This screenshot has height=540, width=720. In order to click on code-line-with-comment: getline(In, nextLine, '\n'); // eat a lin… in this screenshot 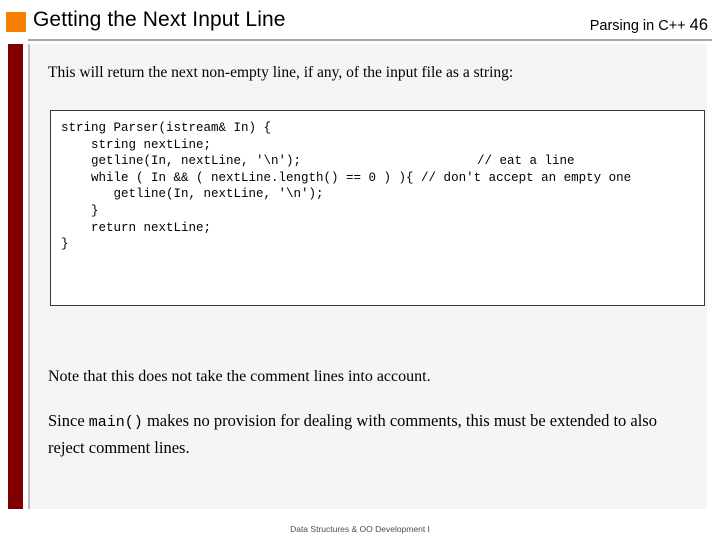, I will do `click(380, 161)`.